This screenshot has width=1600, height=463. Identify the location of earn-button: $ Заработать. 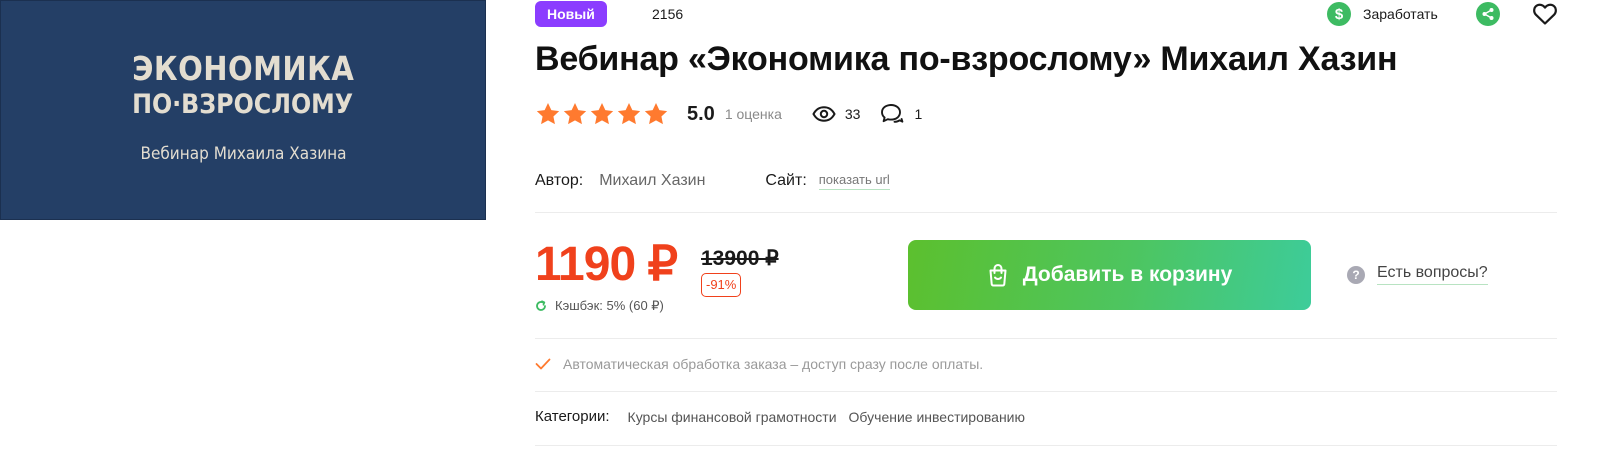
(1382, 14).